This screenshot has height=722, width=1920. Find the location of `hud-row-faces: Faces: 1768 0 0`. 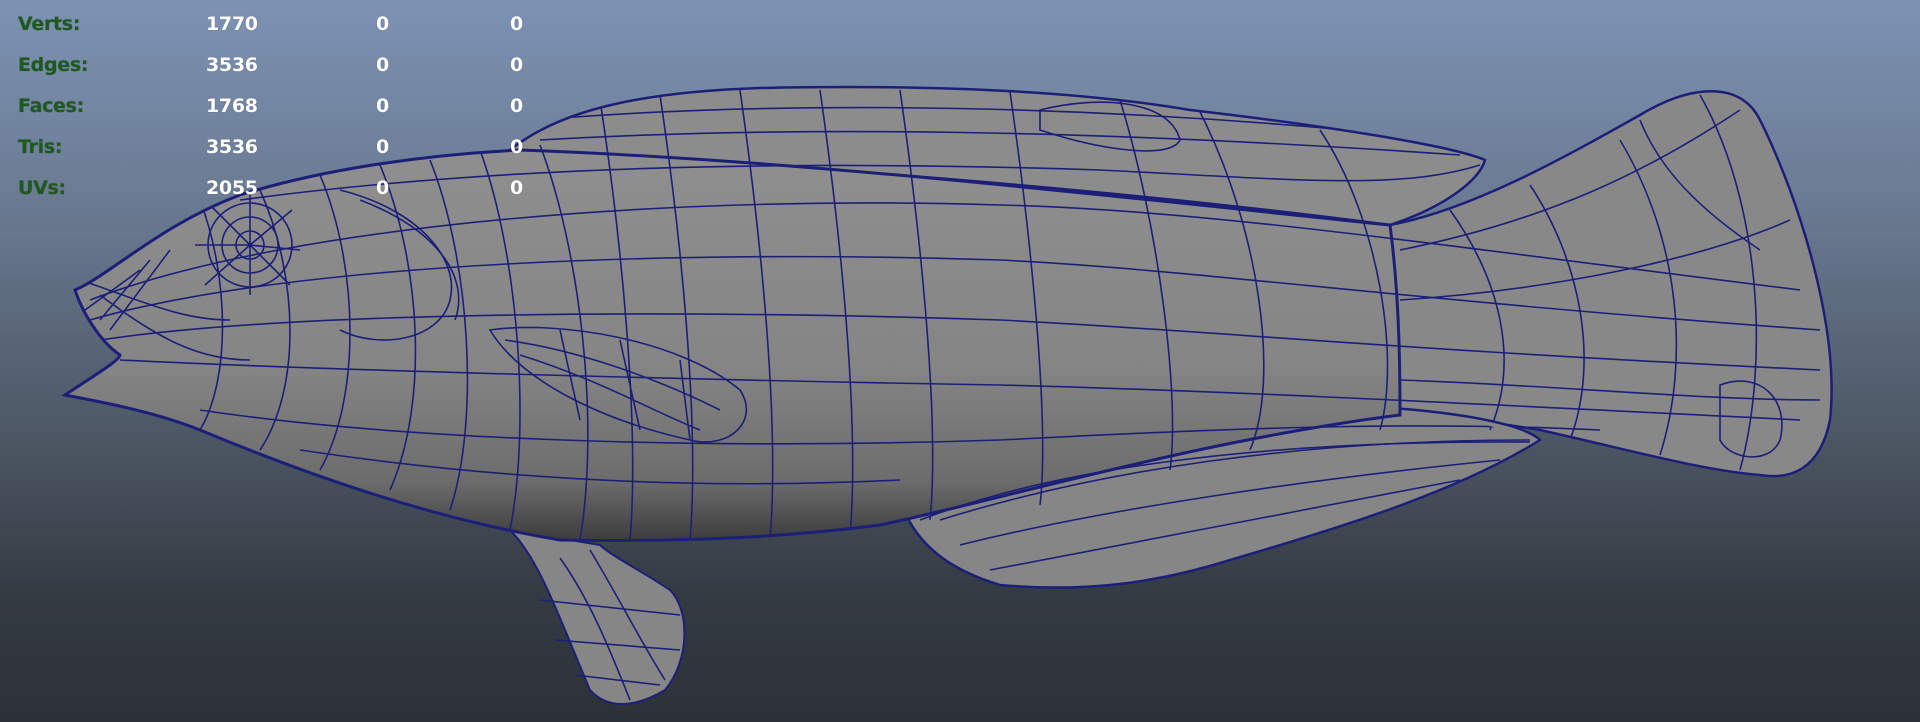

hud-row-faces: Faces: 1768 0 0 is located at coordinates (288, 106).